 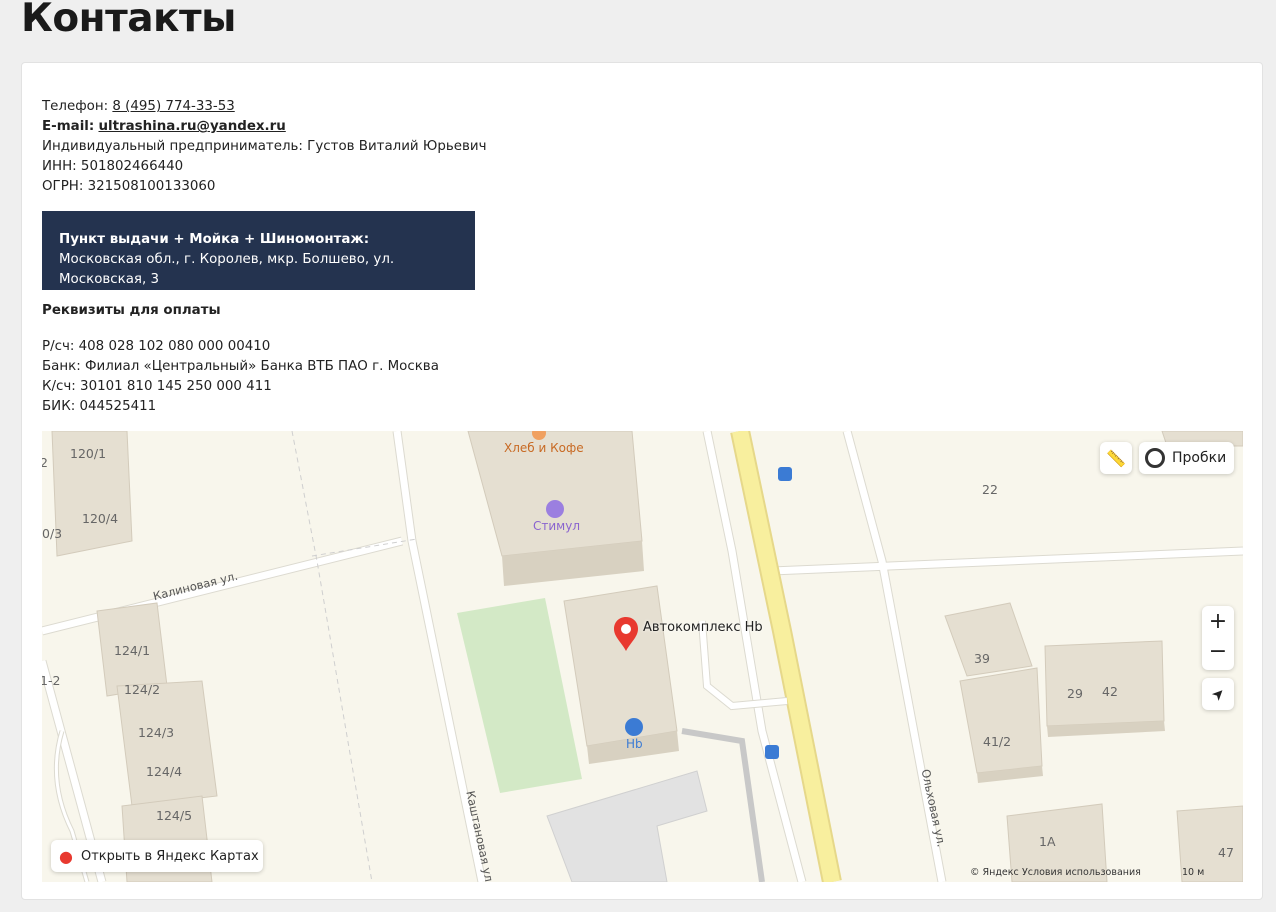 What do you see at coordinates (1047, 841) in the screenshot?
I see `house-label: 1А` at bounding box center [1047, 841].